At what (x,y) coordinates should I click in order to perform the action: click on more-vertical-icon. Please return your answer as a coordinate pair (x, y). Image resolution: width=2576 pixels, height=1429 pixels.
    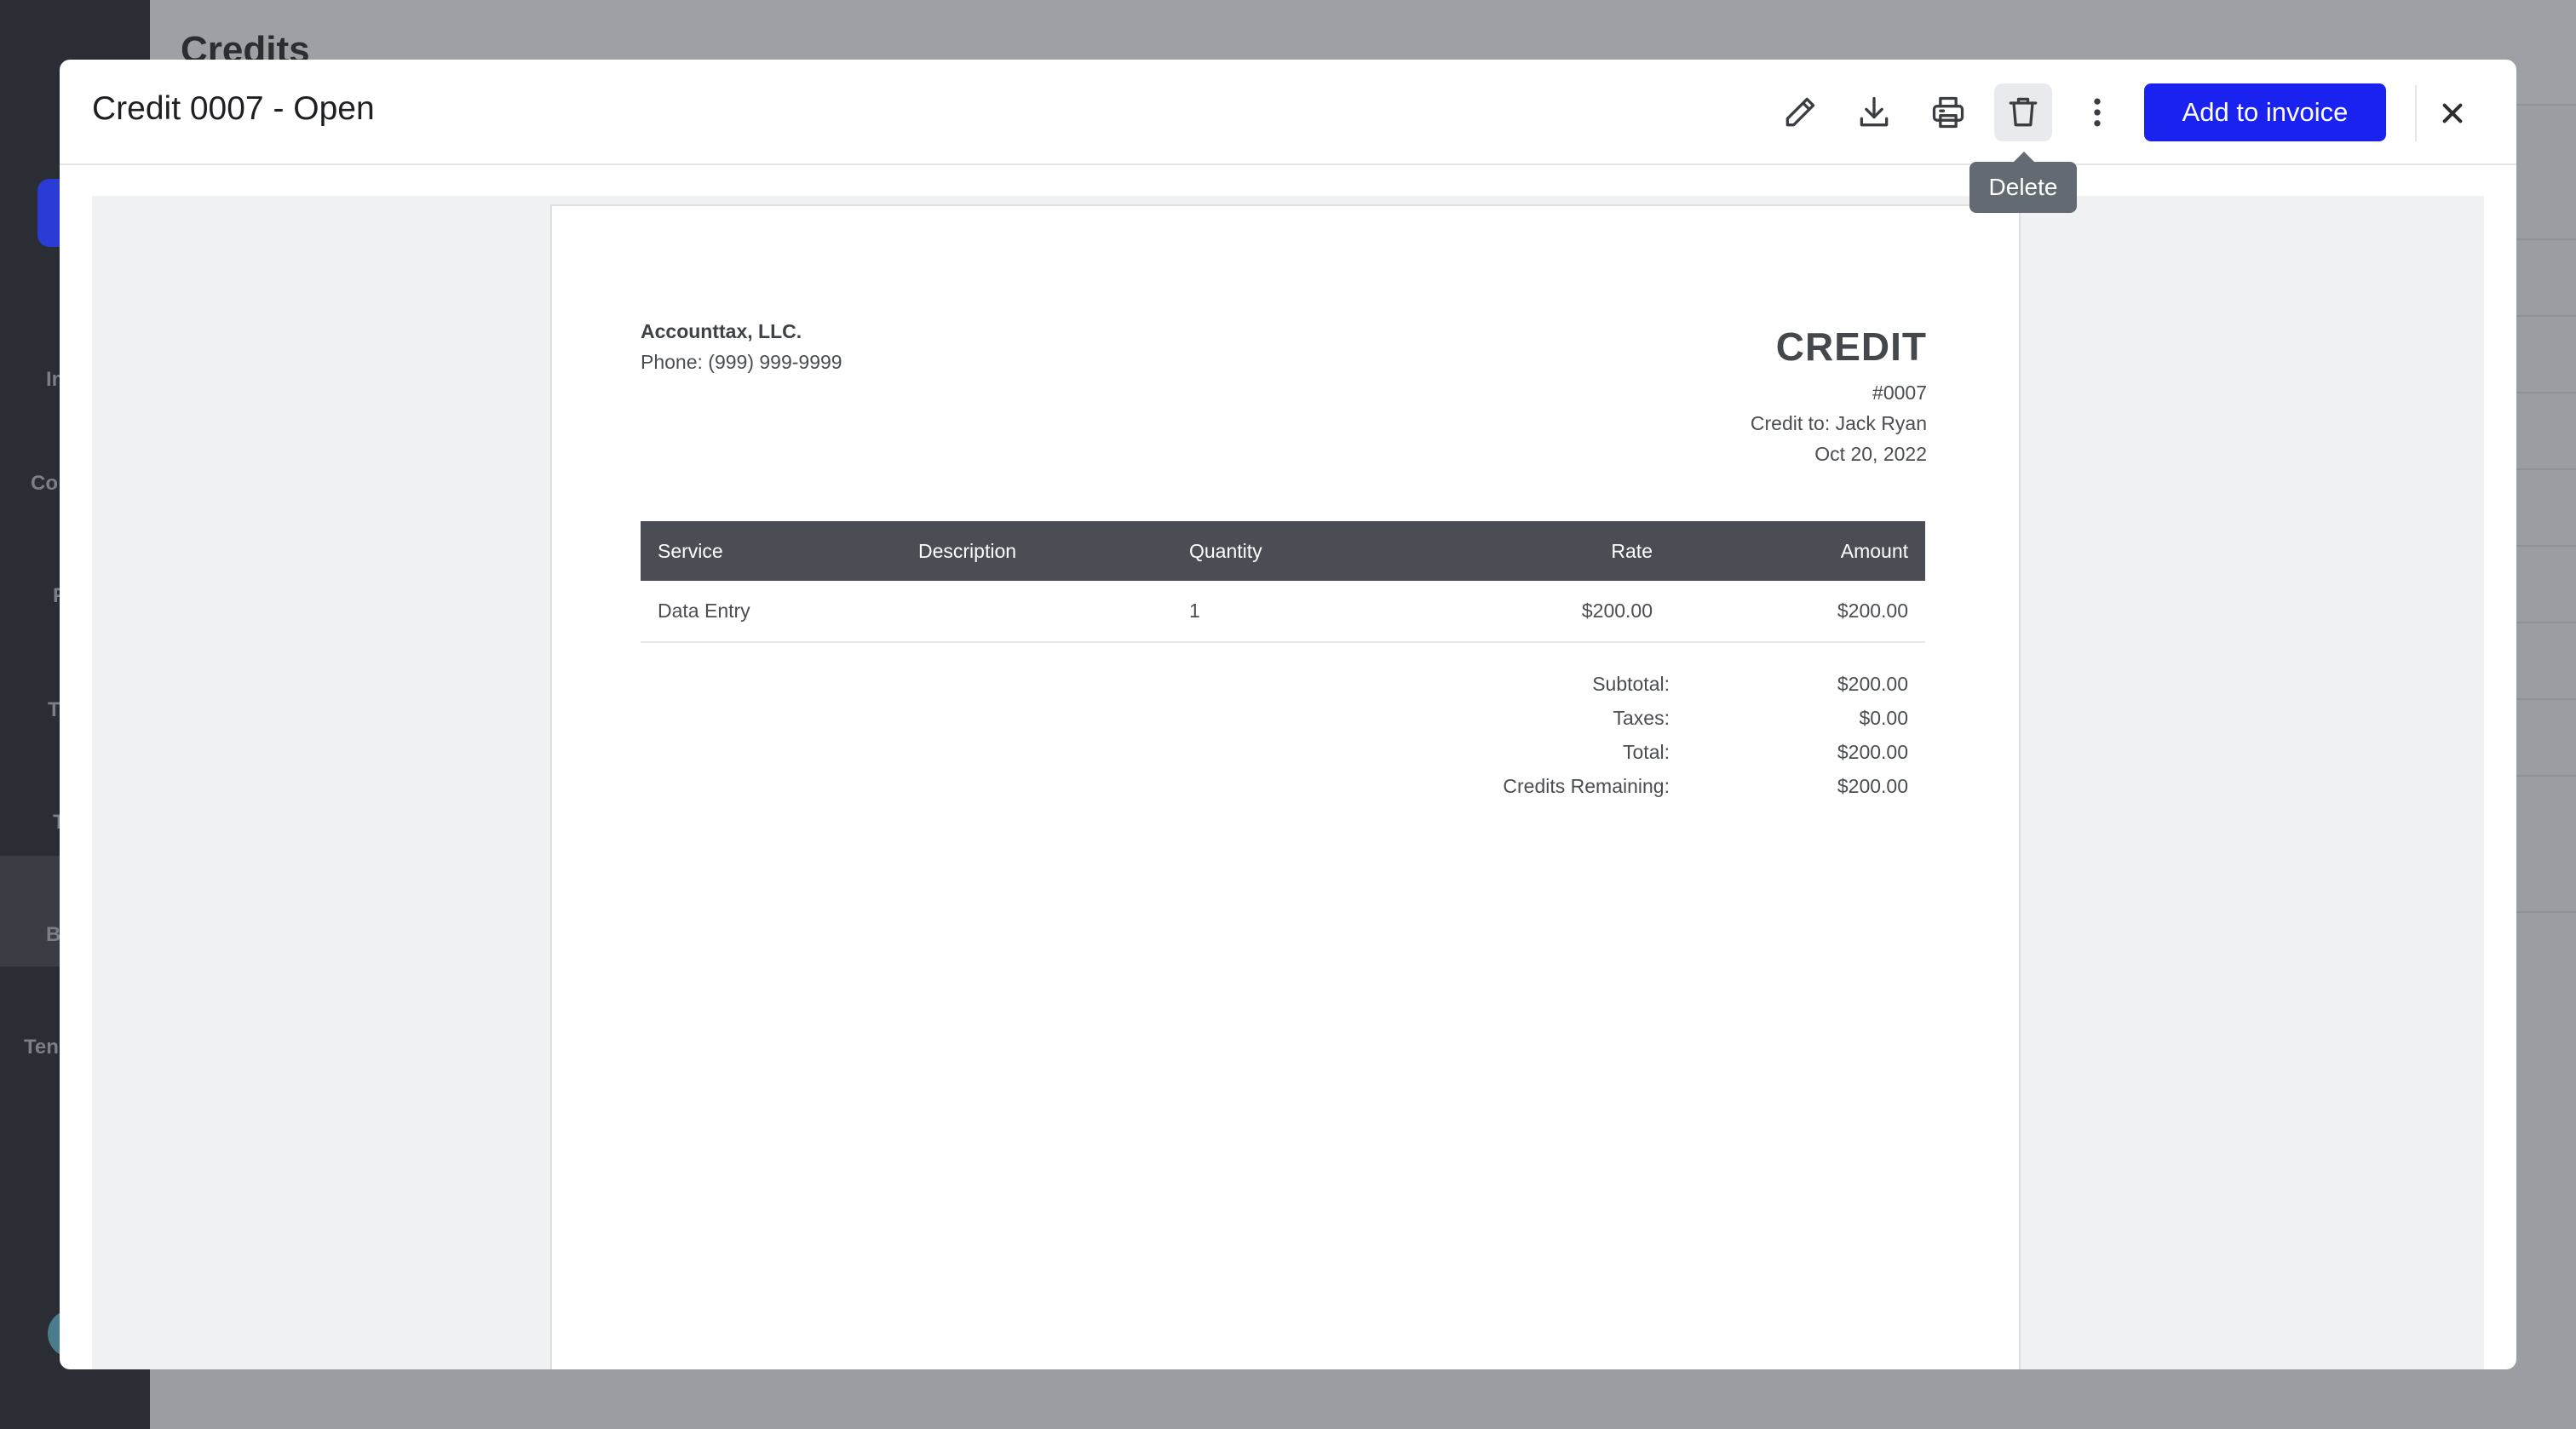
    Looking at the image, I should click on (2098, 113).